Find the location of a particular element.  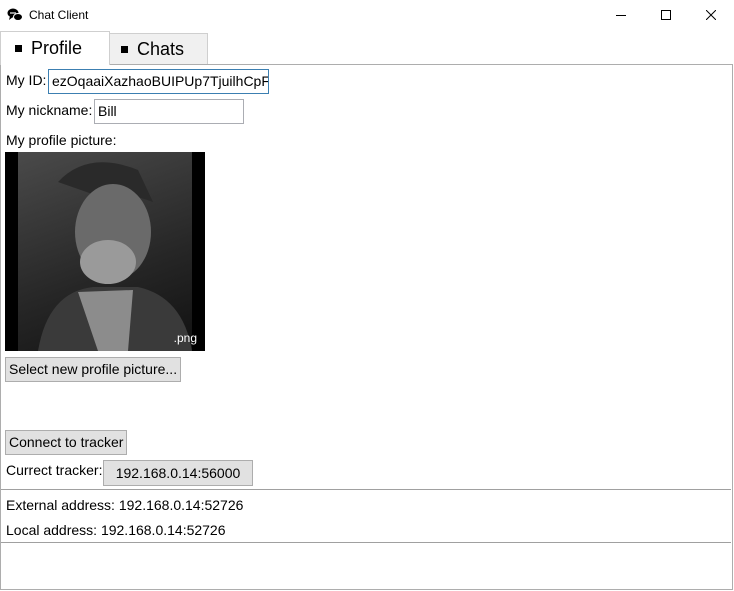

profile-picture: .png is located at coordinates (105, 251).